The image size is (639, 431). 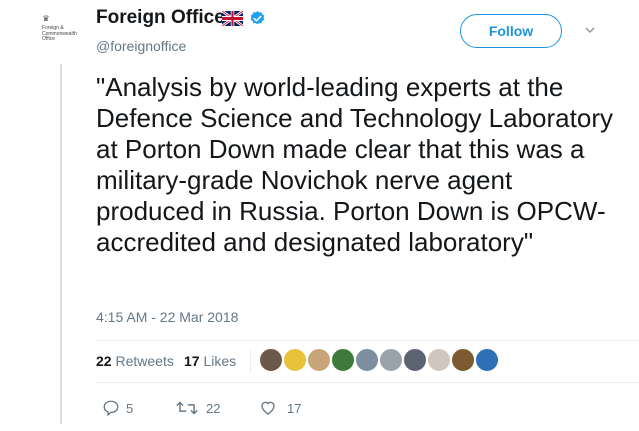 I want to click on royal-crest-icon: ♛, so click(x=46, y=18).